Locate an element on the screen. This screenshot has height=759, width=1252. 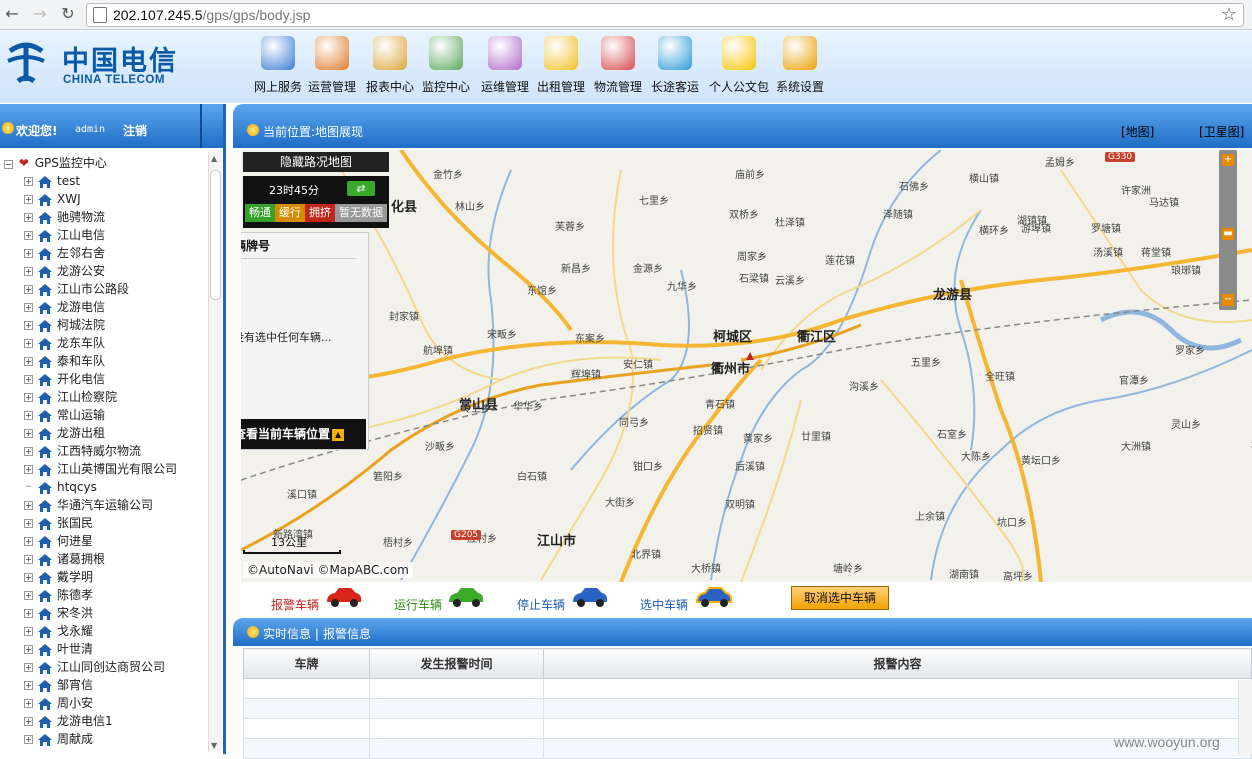
tree-item: + 常山运输 is located at coordinates (116, 415).